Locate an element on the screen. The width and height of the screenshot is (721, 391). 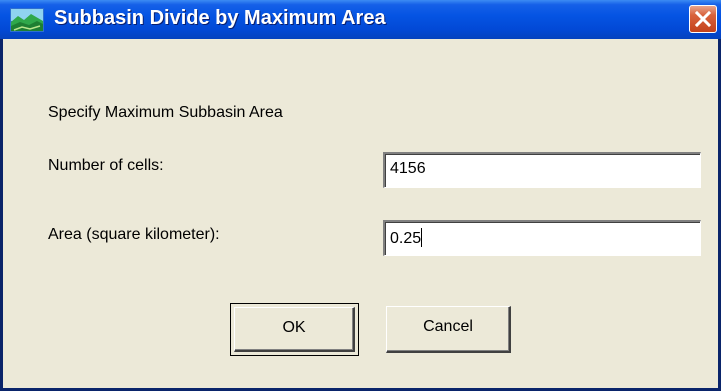
landscape-app-icon is located at coordinates (27, 20).